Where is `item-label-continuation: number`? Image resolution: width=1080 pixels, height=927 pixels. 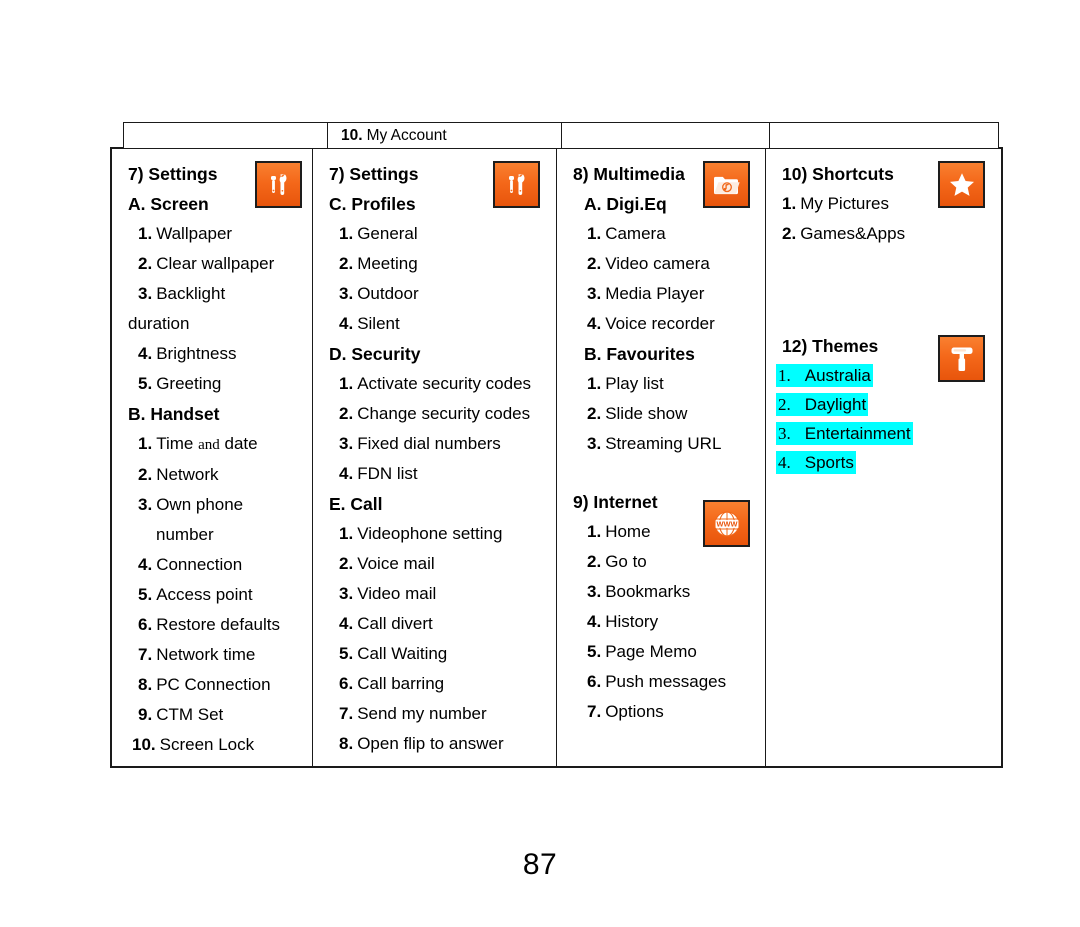
item-label-continuation: number is located at coordinates (185, 534).